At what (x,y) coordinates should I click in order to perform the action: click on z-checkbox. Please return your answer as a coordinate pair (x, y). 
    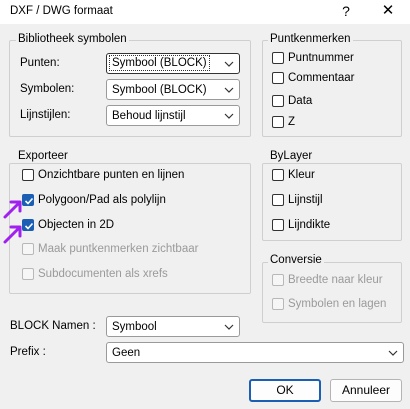
    Looking at the image, I should click on (278, 122).